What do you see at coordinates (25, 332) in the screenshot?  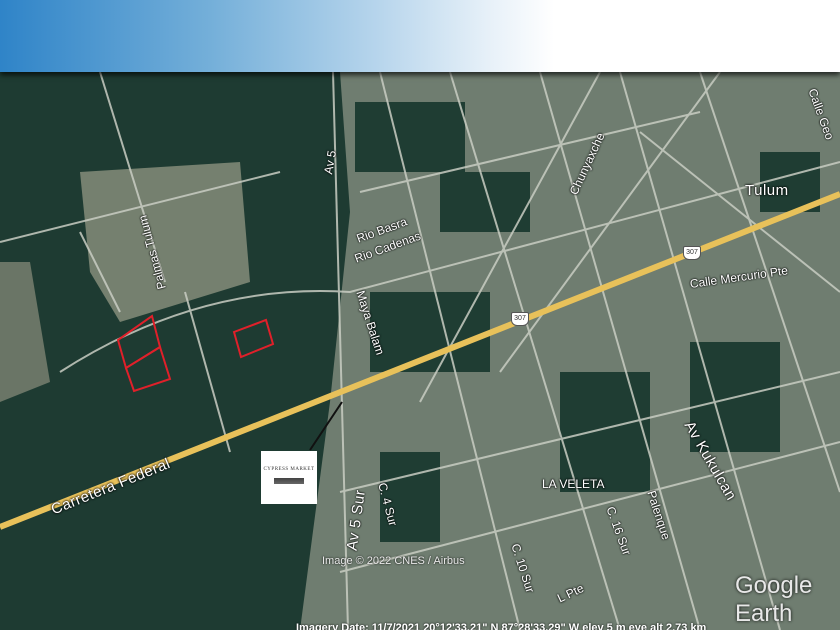 I see `urban-area-far-west` at bounding box center [25, 332].